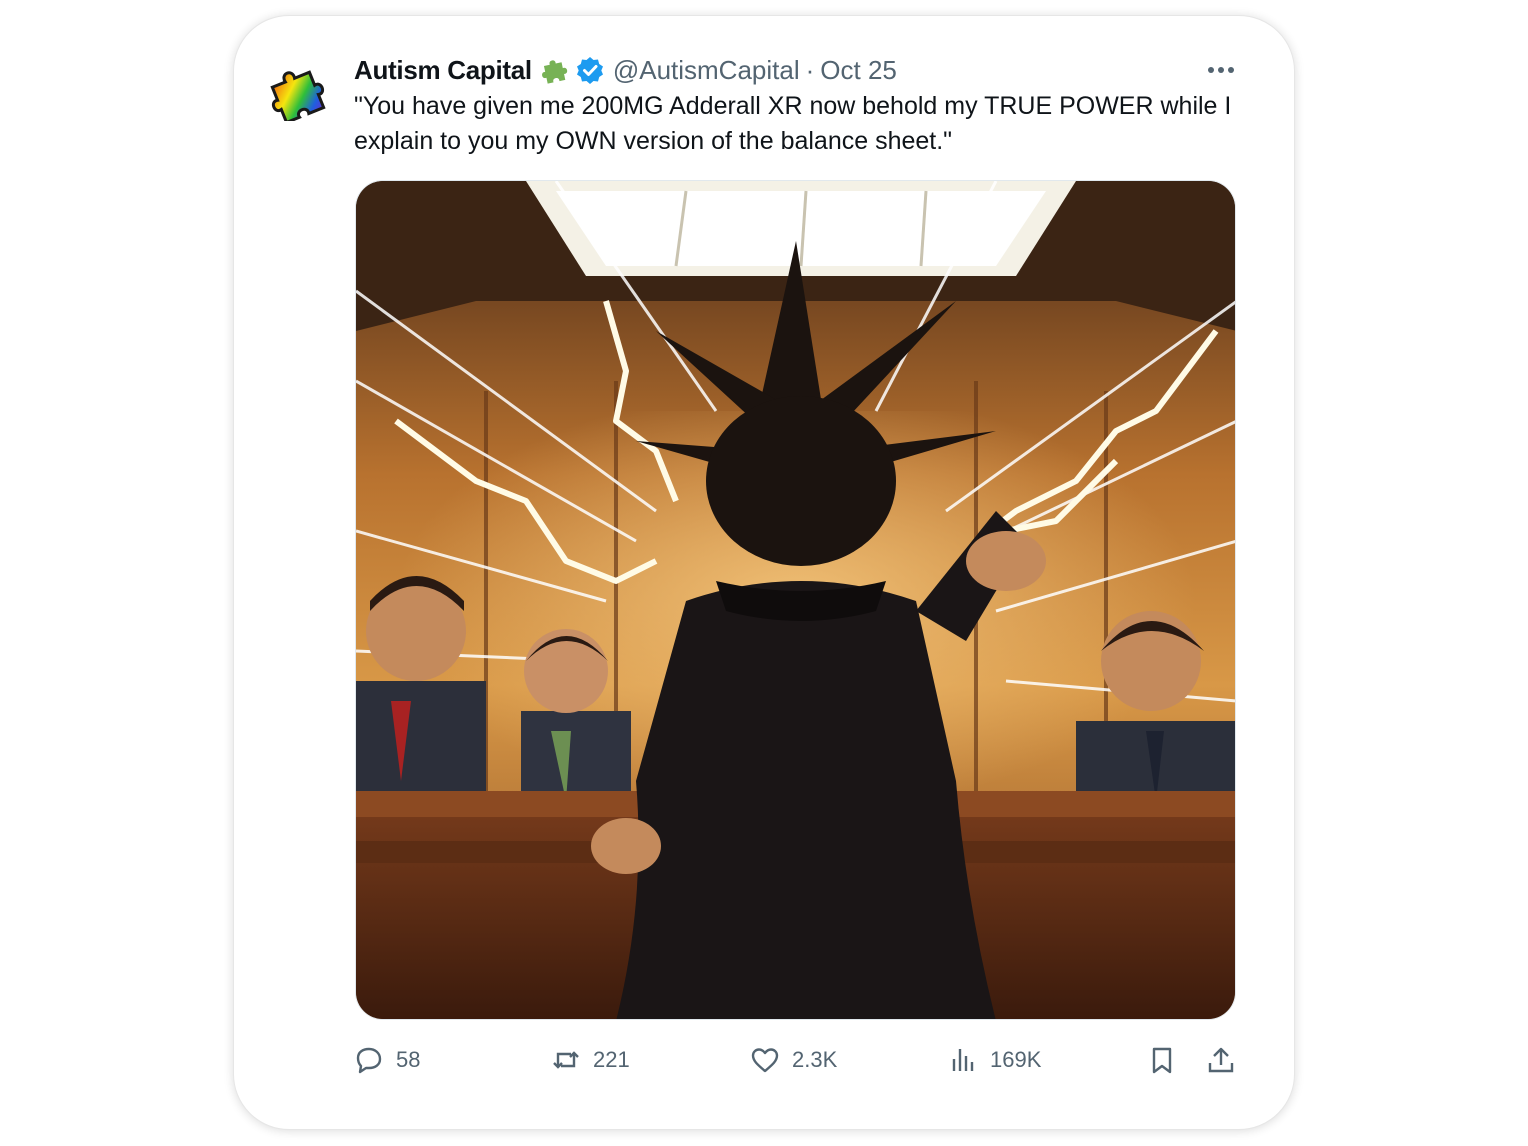 This screenshot has width=1528, height=1146. Describe the element at coordinates (611, 1059) in the screenshot. I see `repost-count: 221` at that location.